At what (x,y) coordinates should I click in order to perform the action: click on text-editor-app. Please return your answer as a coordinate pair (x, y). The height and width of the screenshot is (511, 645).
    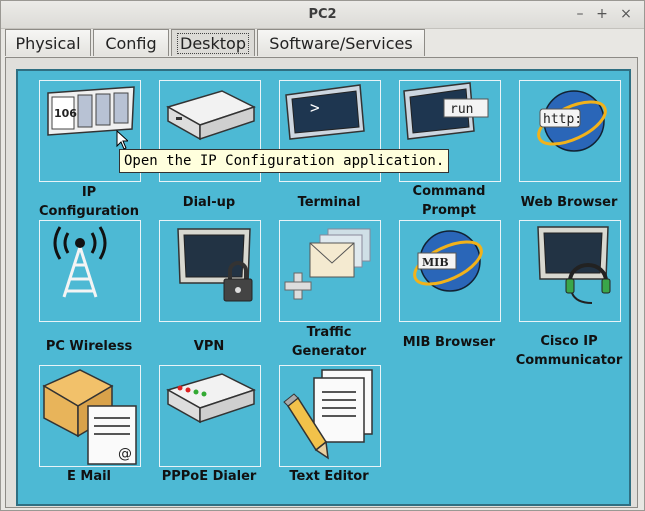
    Looking at the image, I should click on (330, 416).